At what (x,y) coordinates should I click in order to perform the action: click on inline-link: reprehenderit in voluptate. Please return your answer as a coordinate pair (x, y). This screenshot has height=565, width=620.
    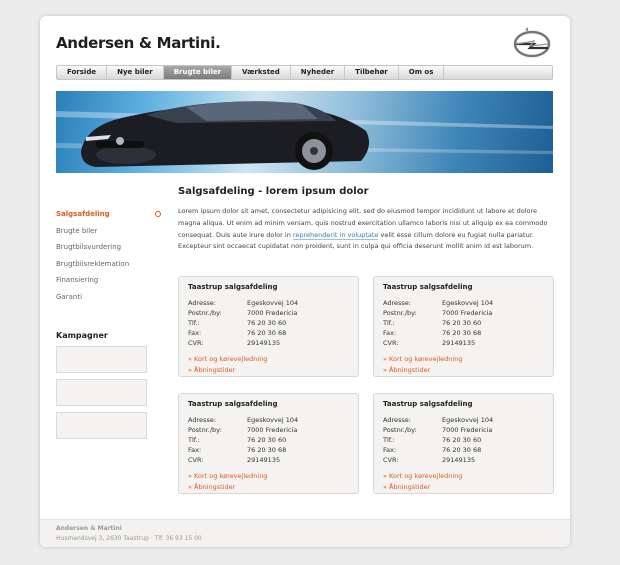
    Looking at the image, I should click on (335, 235).